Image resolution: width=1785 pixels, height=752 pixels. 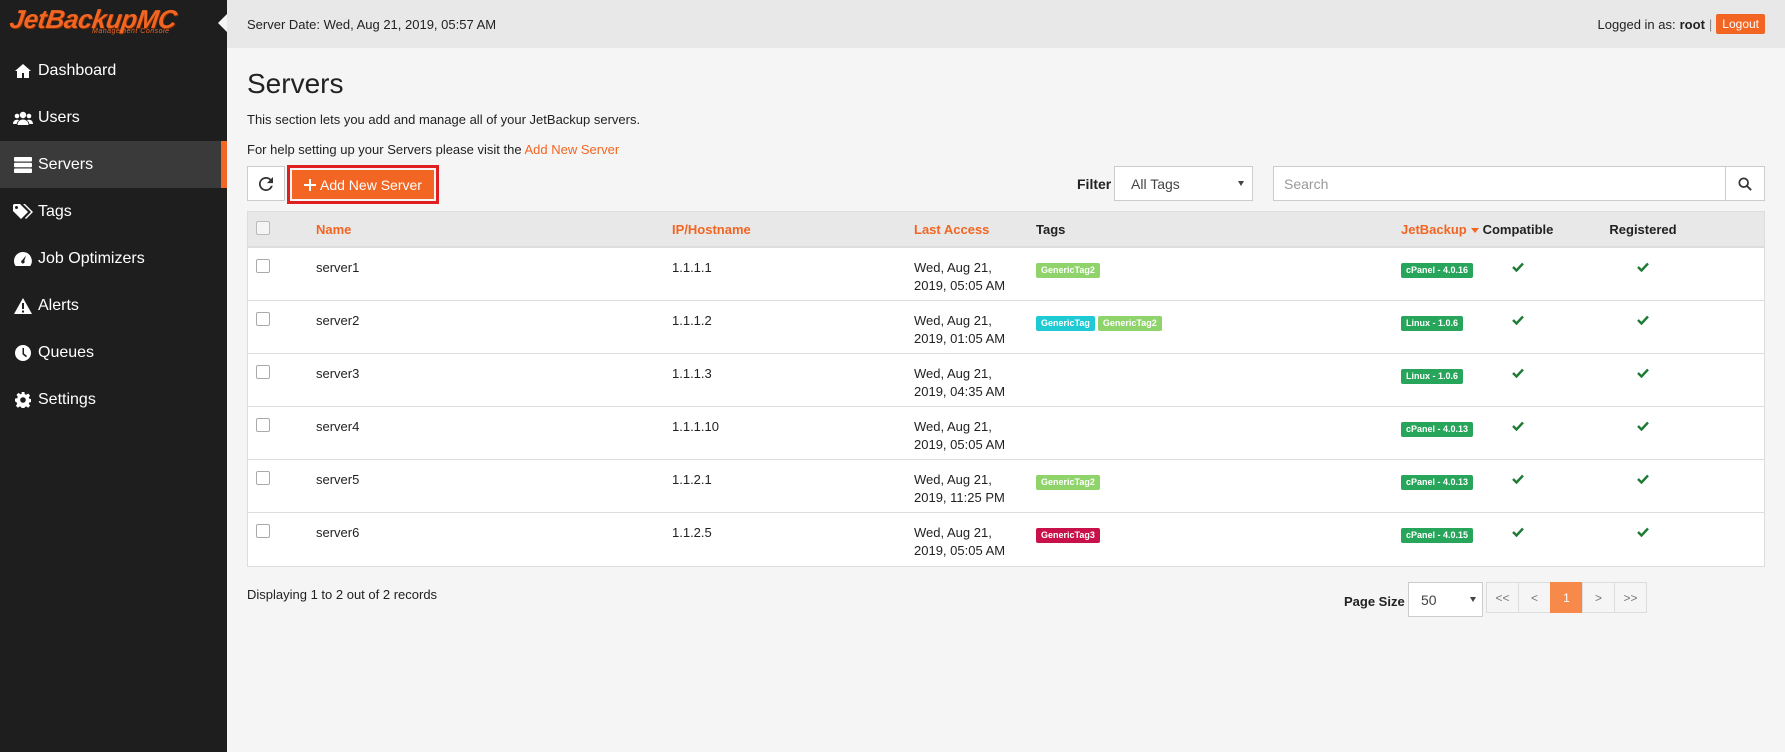 I want to click on last-access: Wed, Aug 21, 2019, 01:05 AM, so click(x=959, y=330).